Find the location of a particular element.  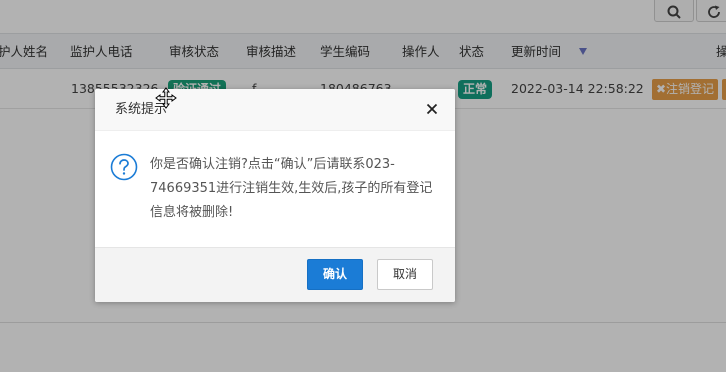

dialog-header: 系统提示 is located at coordinates (275, 110).